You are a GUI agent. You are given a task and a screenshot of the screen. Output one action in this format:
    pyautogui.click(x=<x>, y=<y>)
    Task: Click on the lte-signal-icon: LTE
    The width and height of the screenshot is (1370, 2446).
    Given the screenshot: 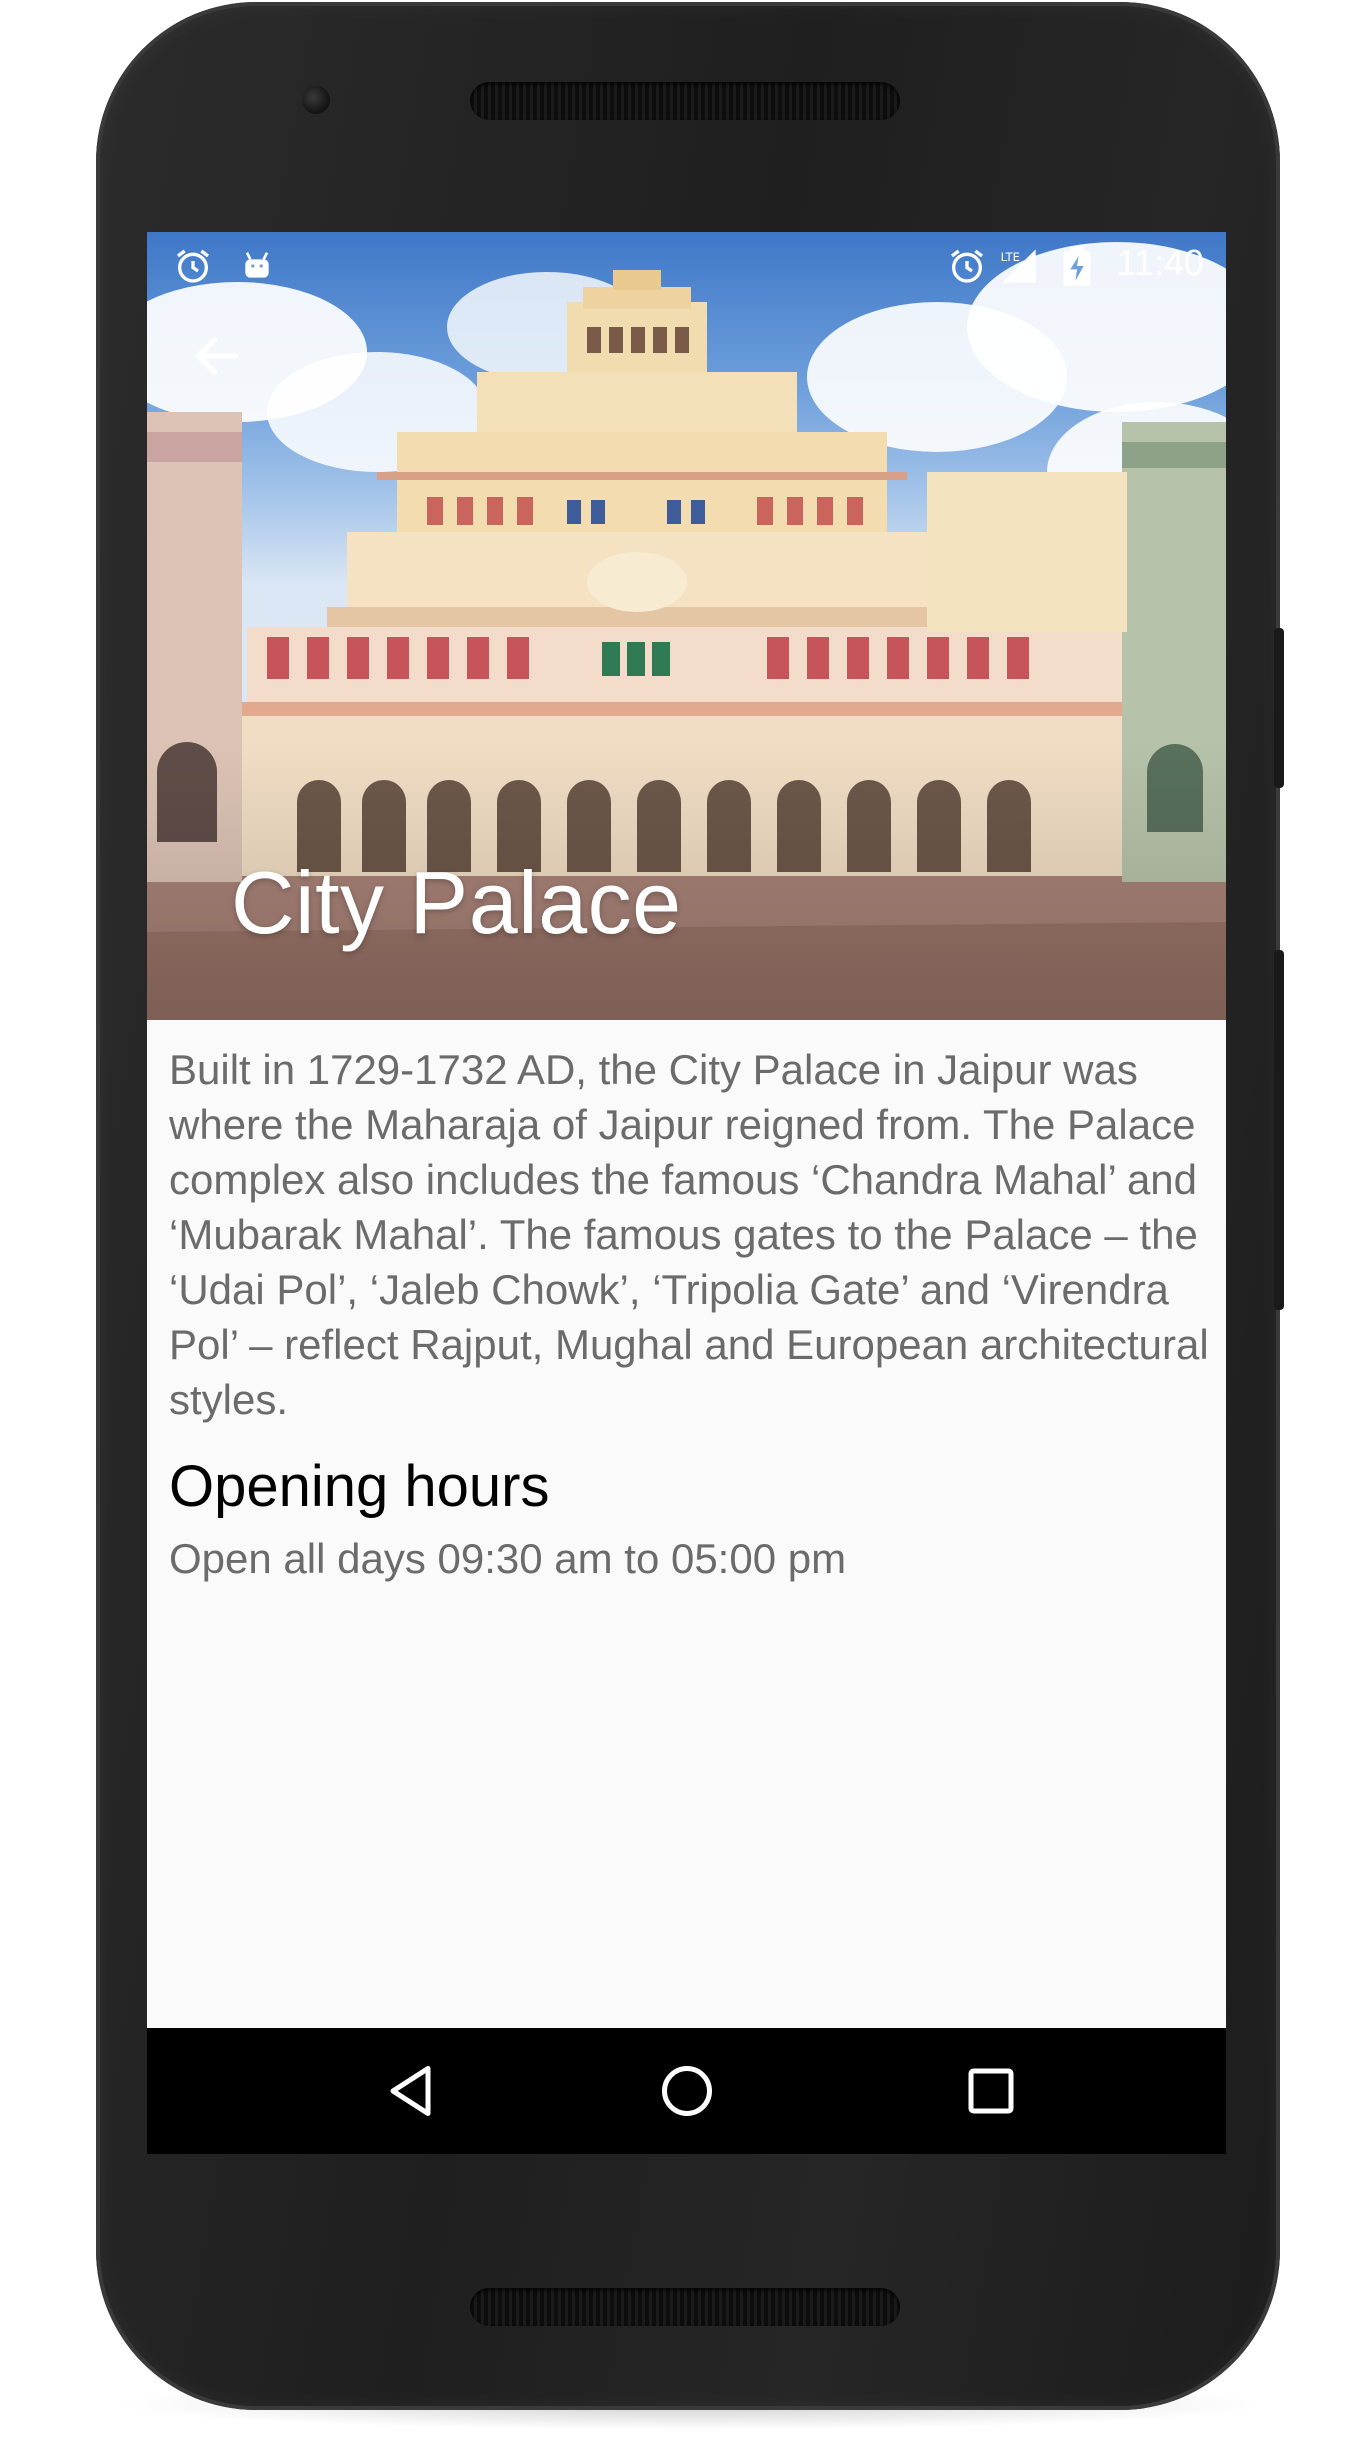 What is the action you would take?
    pyautogui.click(x=1018, y=266)
    